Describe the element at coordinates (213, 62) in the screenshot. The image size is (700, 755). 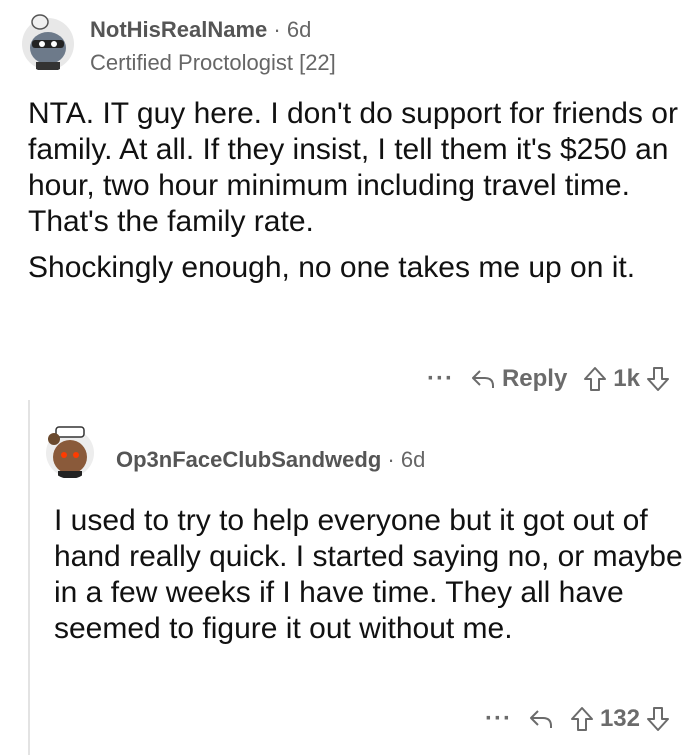
I see `user-flair: Certified Proctologist [22]` at that location.